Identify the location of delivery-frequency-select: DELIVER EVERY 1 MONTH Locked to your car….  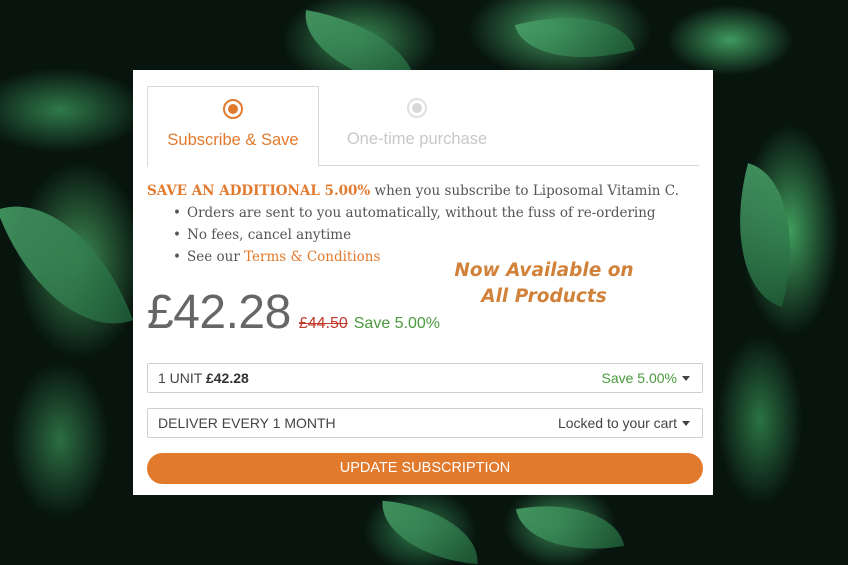
(425, 423).